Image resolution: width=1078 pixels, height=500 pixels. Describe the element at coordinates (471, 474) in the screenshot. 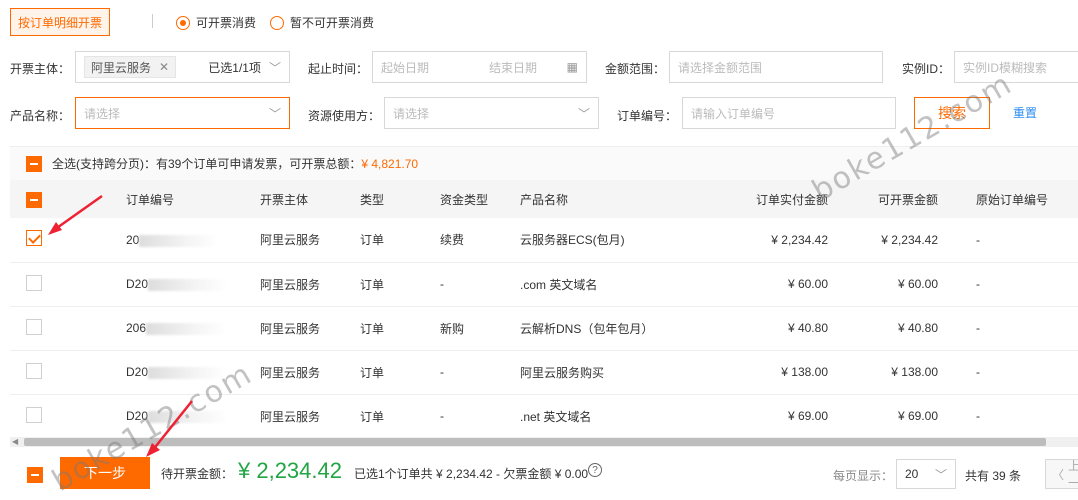

I see `selected-summary: 已选1个订单共 ¥ 2,234.42 - 欠票金额 ¥ 0.00` at that location.